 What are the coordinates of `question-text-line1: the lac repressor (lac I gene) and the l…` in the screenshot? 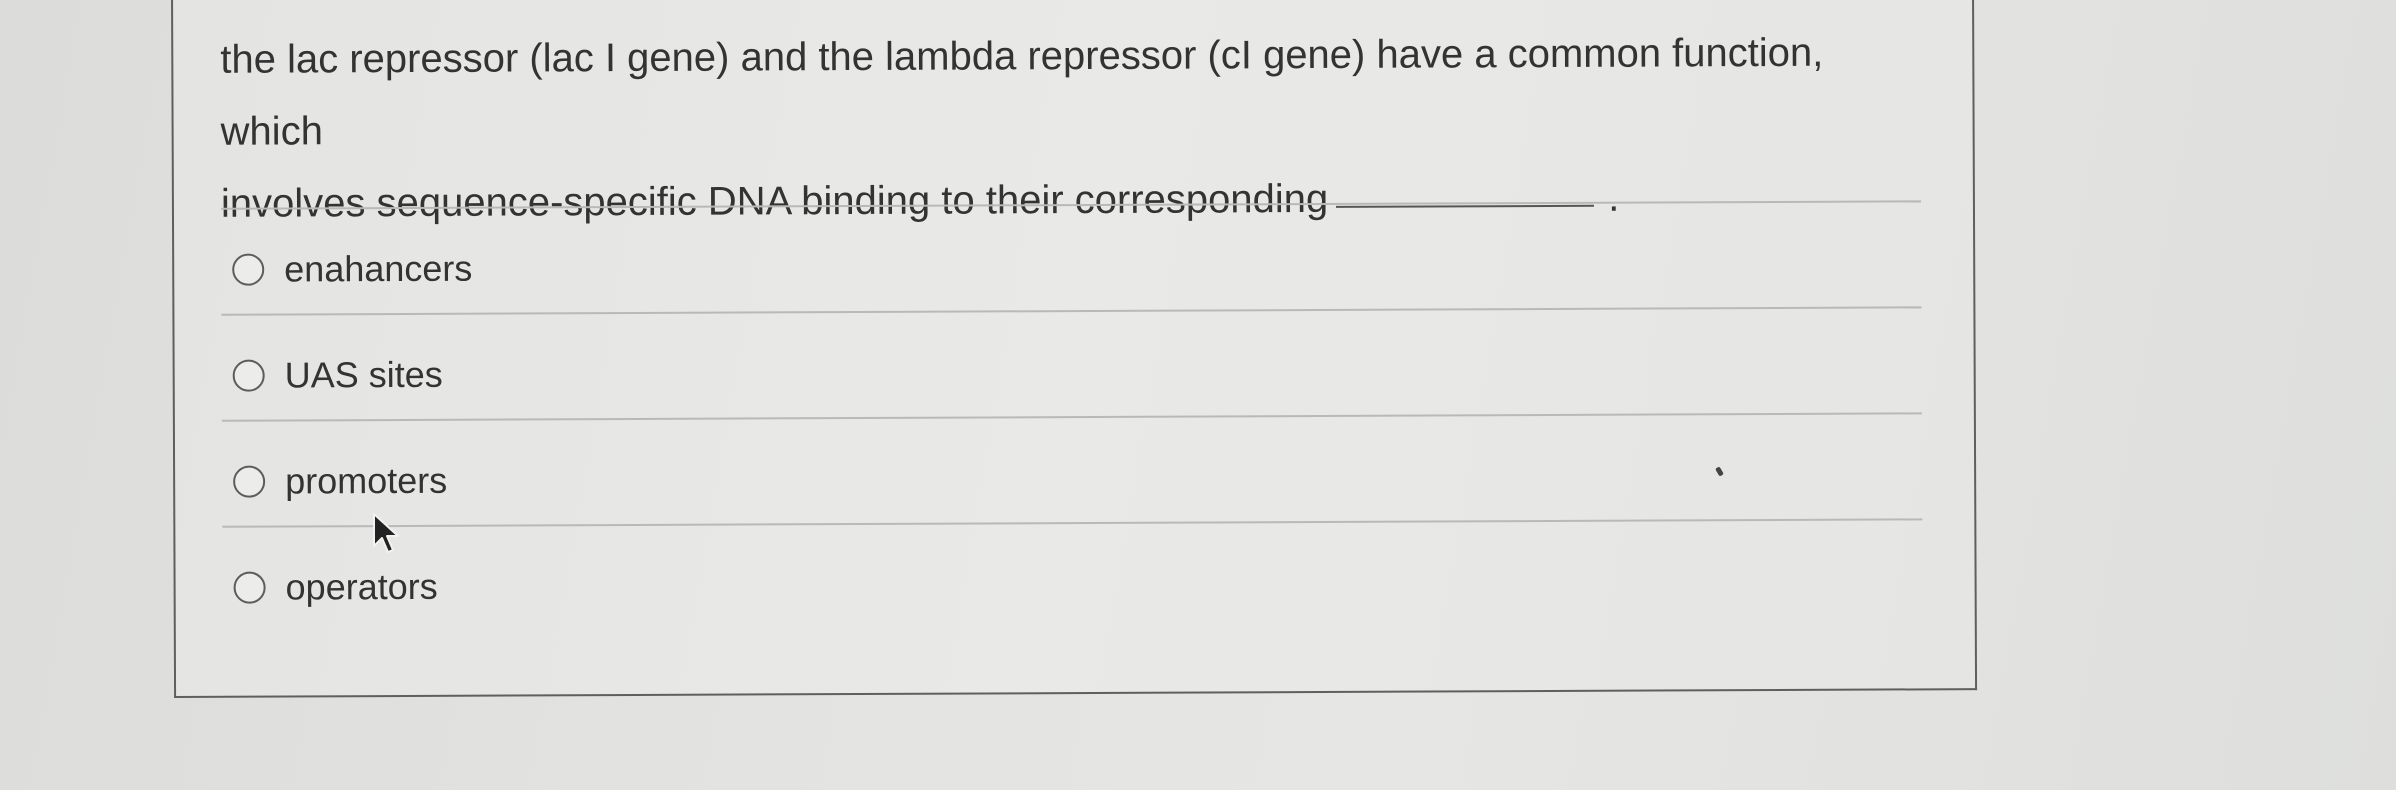 It's located at (1022, 92).